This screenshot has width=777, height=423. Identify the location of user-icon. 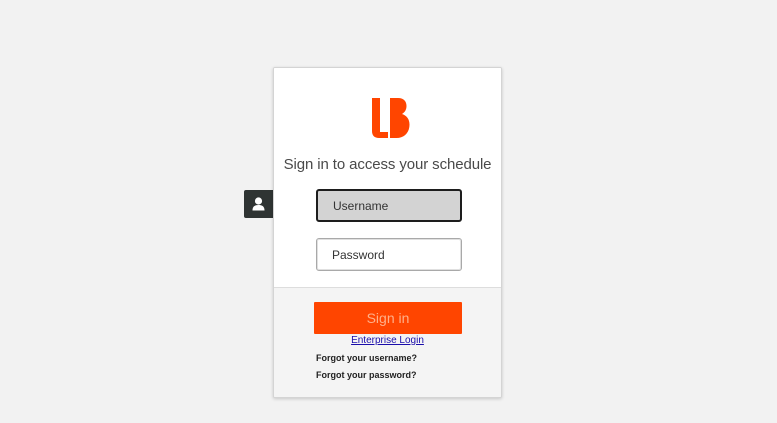
(258, 204).